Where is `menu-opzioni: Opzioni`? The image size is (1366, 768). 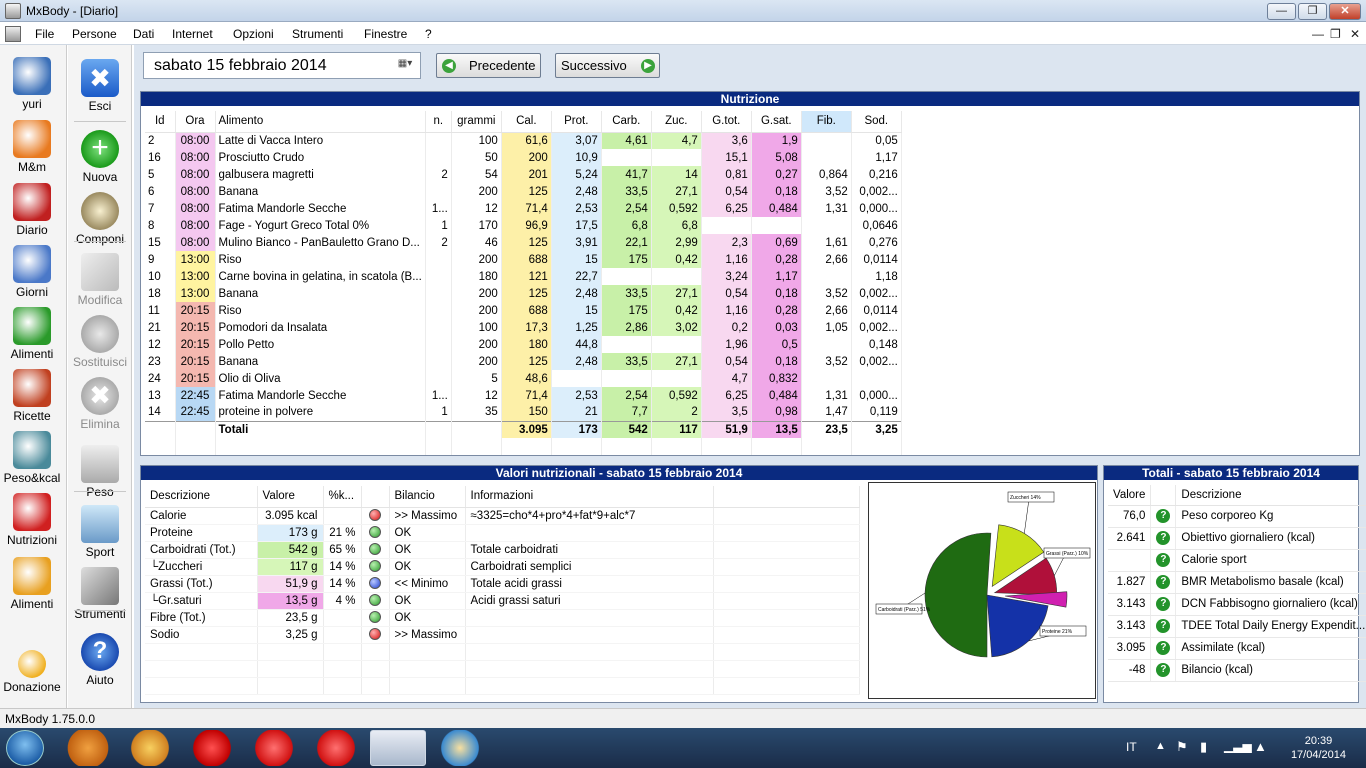 menu-opzioni: Opzioni is located at coordinates (253, 34).